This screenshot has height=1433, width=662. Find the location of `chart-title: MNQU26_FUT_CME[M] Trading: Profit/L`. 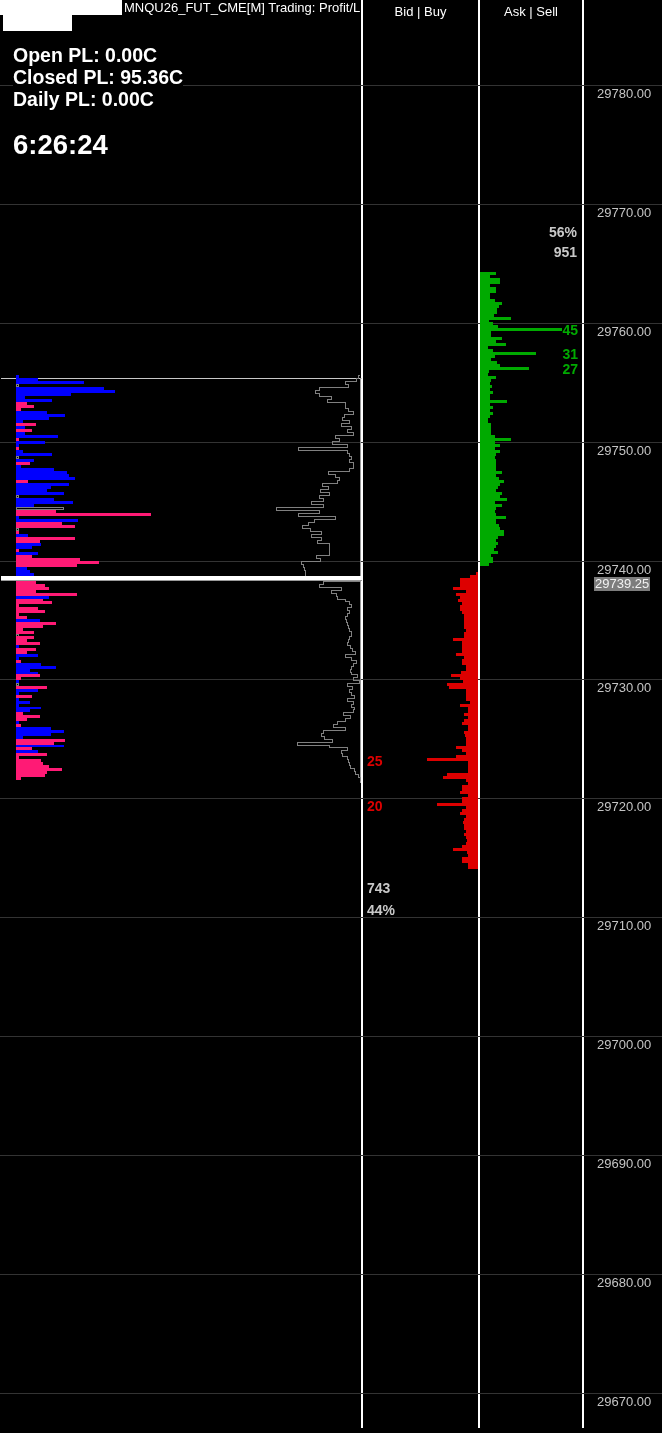

chart-title: MNQU26_FUT_CME[M] Trading: Profit/L is located at coordinates (242, 8).